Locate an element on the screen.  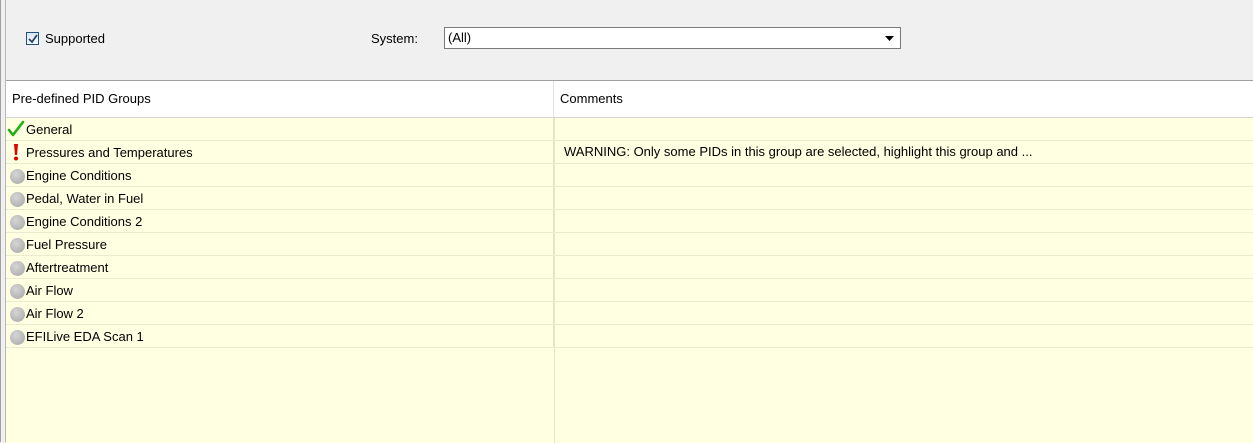
group-name: Air Flow is located at coordinates (49, 290).